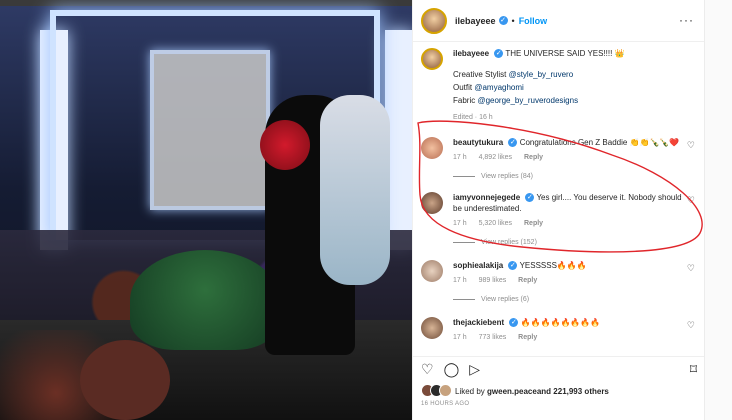 This screenshot has width=732, height=420. I want to click on view-replies-button: View replies (6), so click(559, 299).